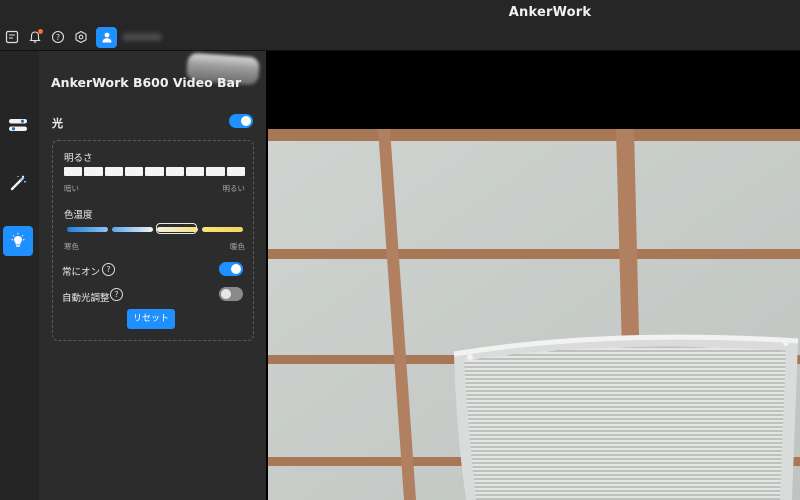 The width and height of the screenshot is (800, 500). I want to click on brightness-slider, so click(154, 171).